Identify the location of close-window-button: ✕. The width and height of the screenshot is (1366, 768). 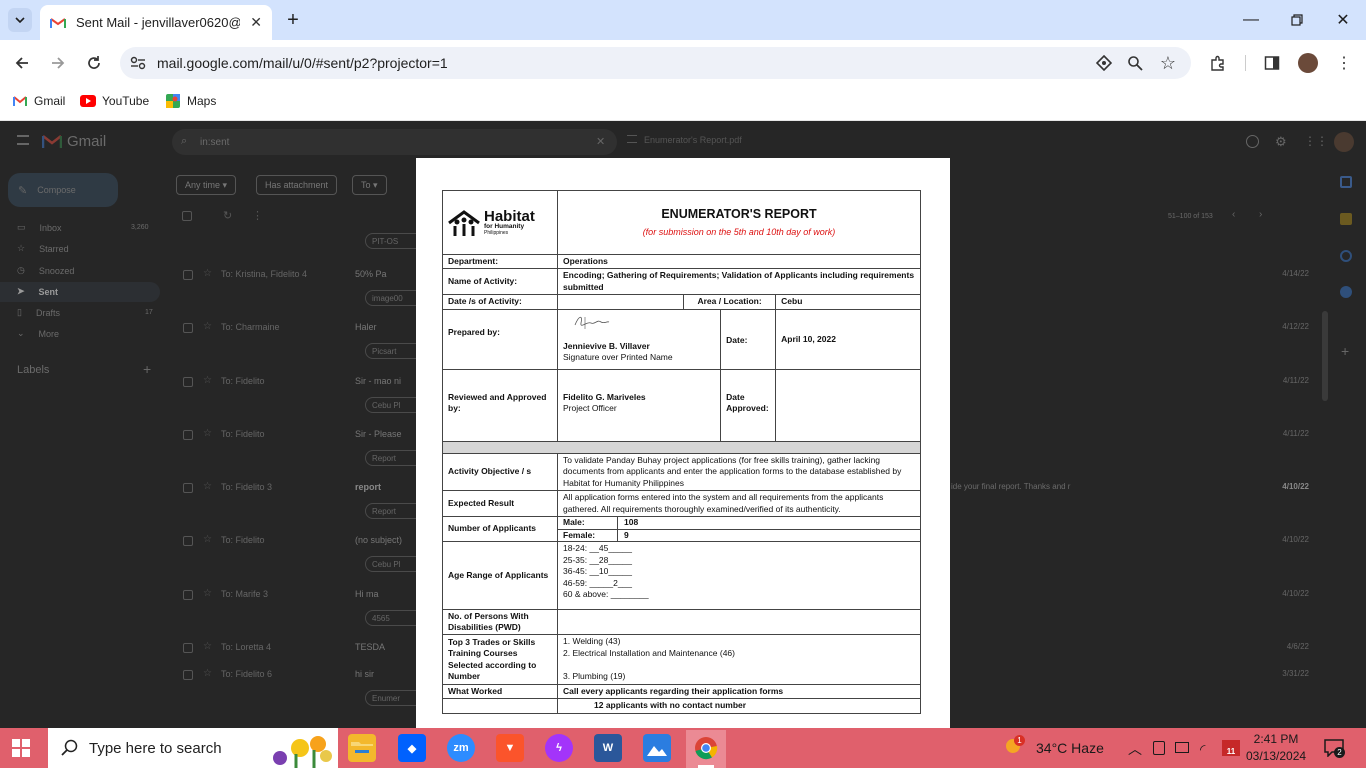
(1343, 20).